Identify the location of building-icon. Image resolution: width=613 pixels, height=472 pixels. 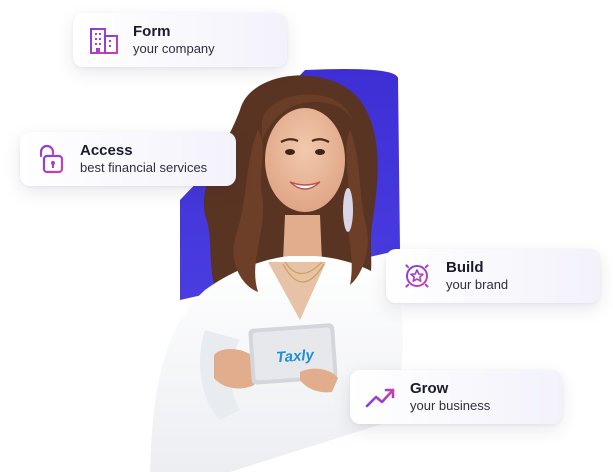
(104, 40).